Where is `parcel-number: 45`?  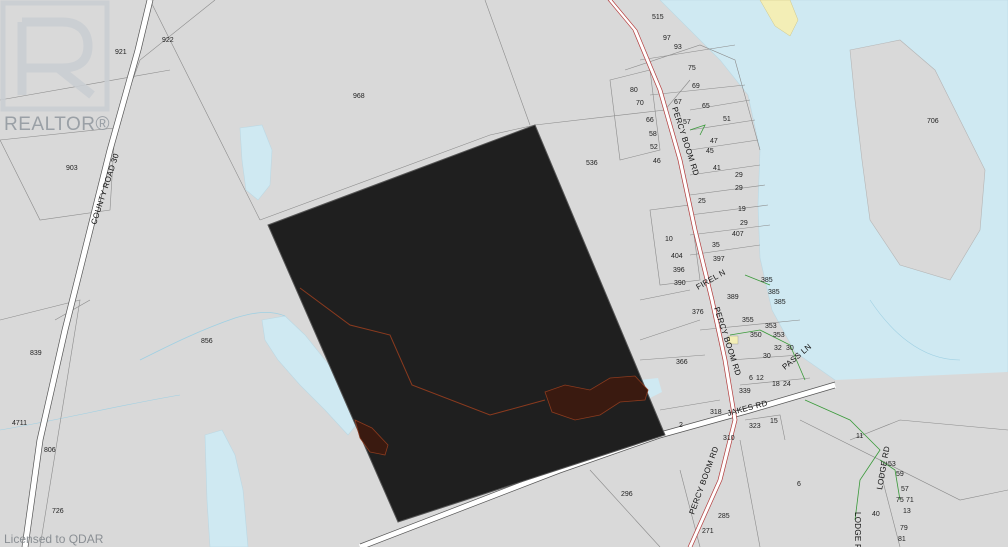
parcel-number: 45 is located at coordinates (710, 151).